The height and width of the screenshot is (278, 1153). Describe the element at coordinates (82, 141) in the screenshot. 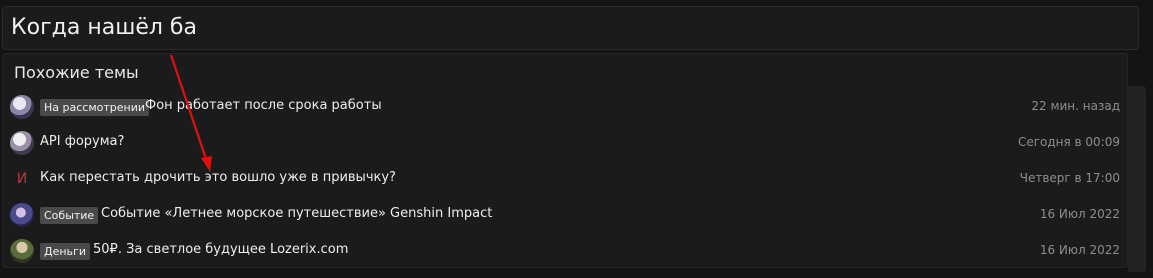

I see `thread-link: API форума?` at that location.